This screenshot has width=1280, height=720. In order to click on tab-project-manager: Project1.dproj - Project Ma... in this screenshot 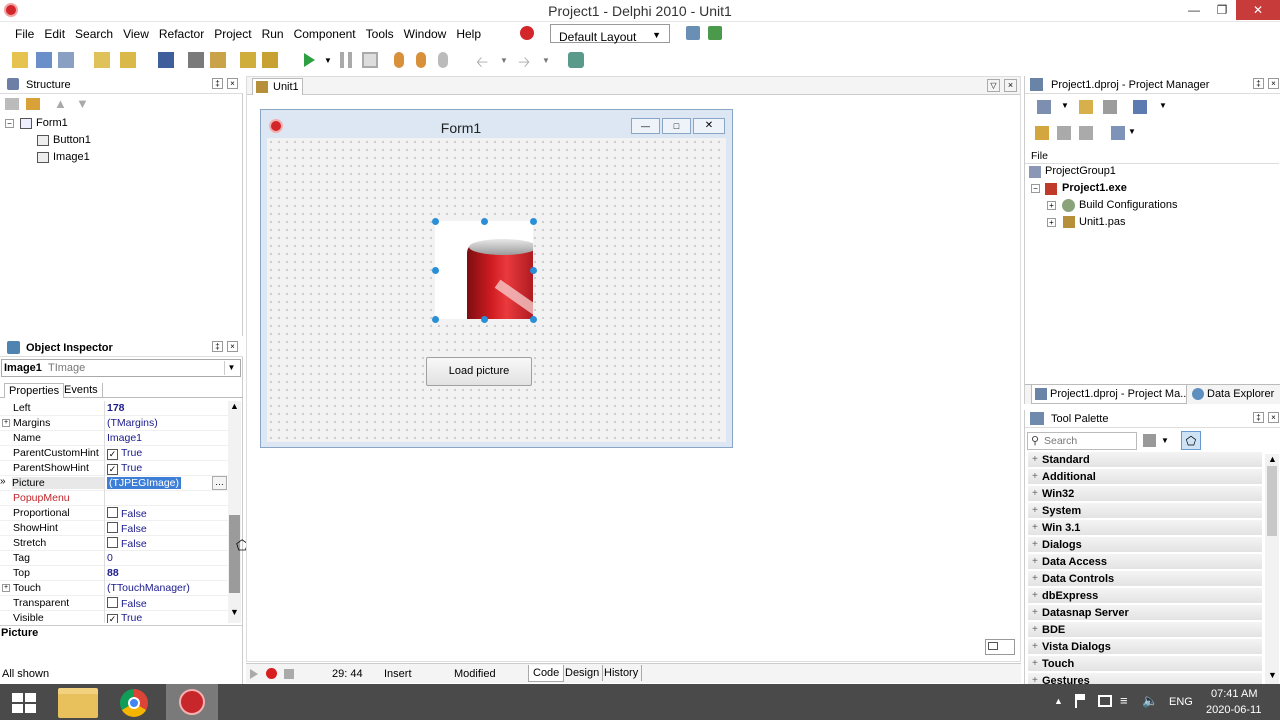, I will do `click(1109, 394)`.